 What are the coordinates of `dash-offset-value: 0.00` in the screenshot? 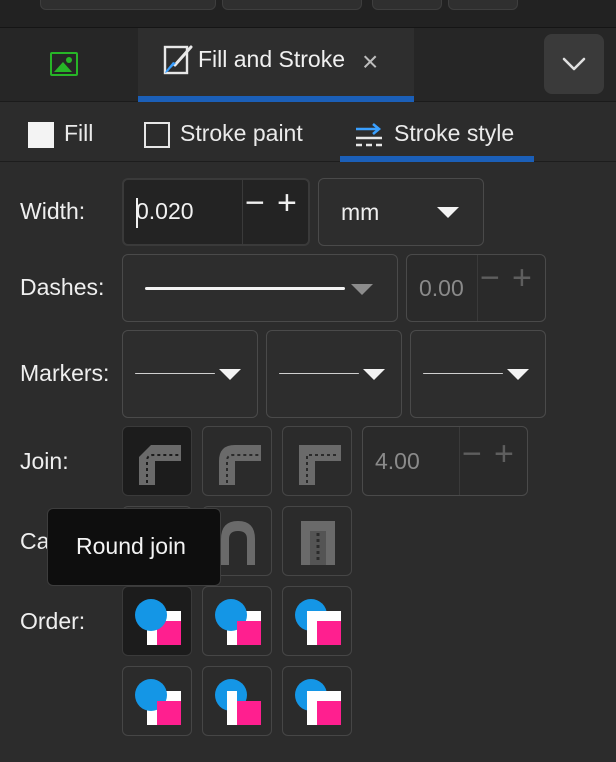 It's located at (441, 288).